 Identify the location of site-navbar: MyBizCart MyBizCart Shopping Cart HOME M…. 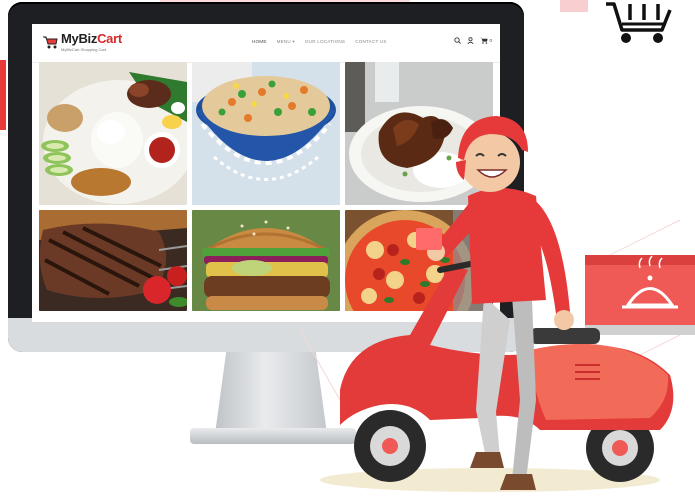
(266, 43).